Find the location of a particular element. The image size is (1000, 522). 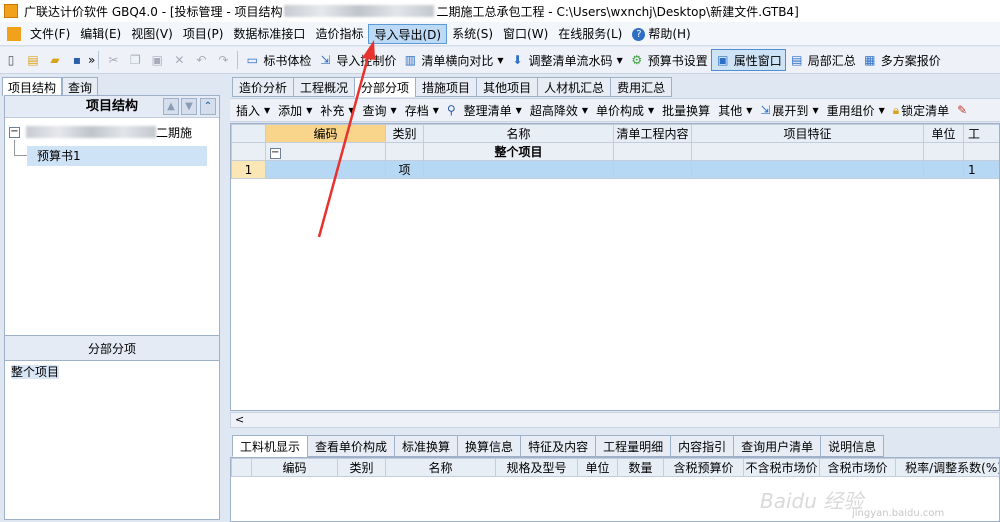

tree-collapse-icon: − is located at coordinates (14, 132).